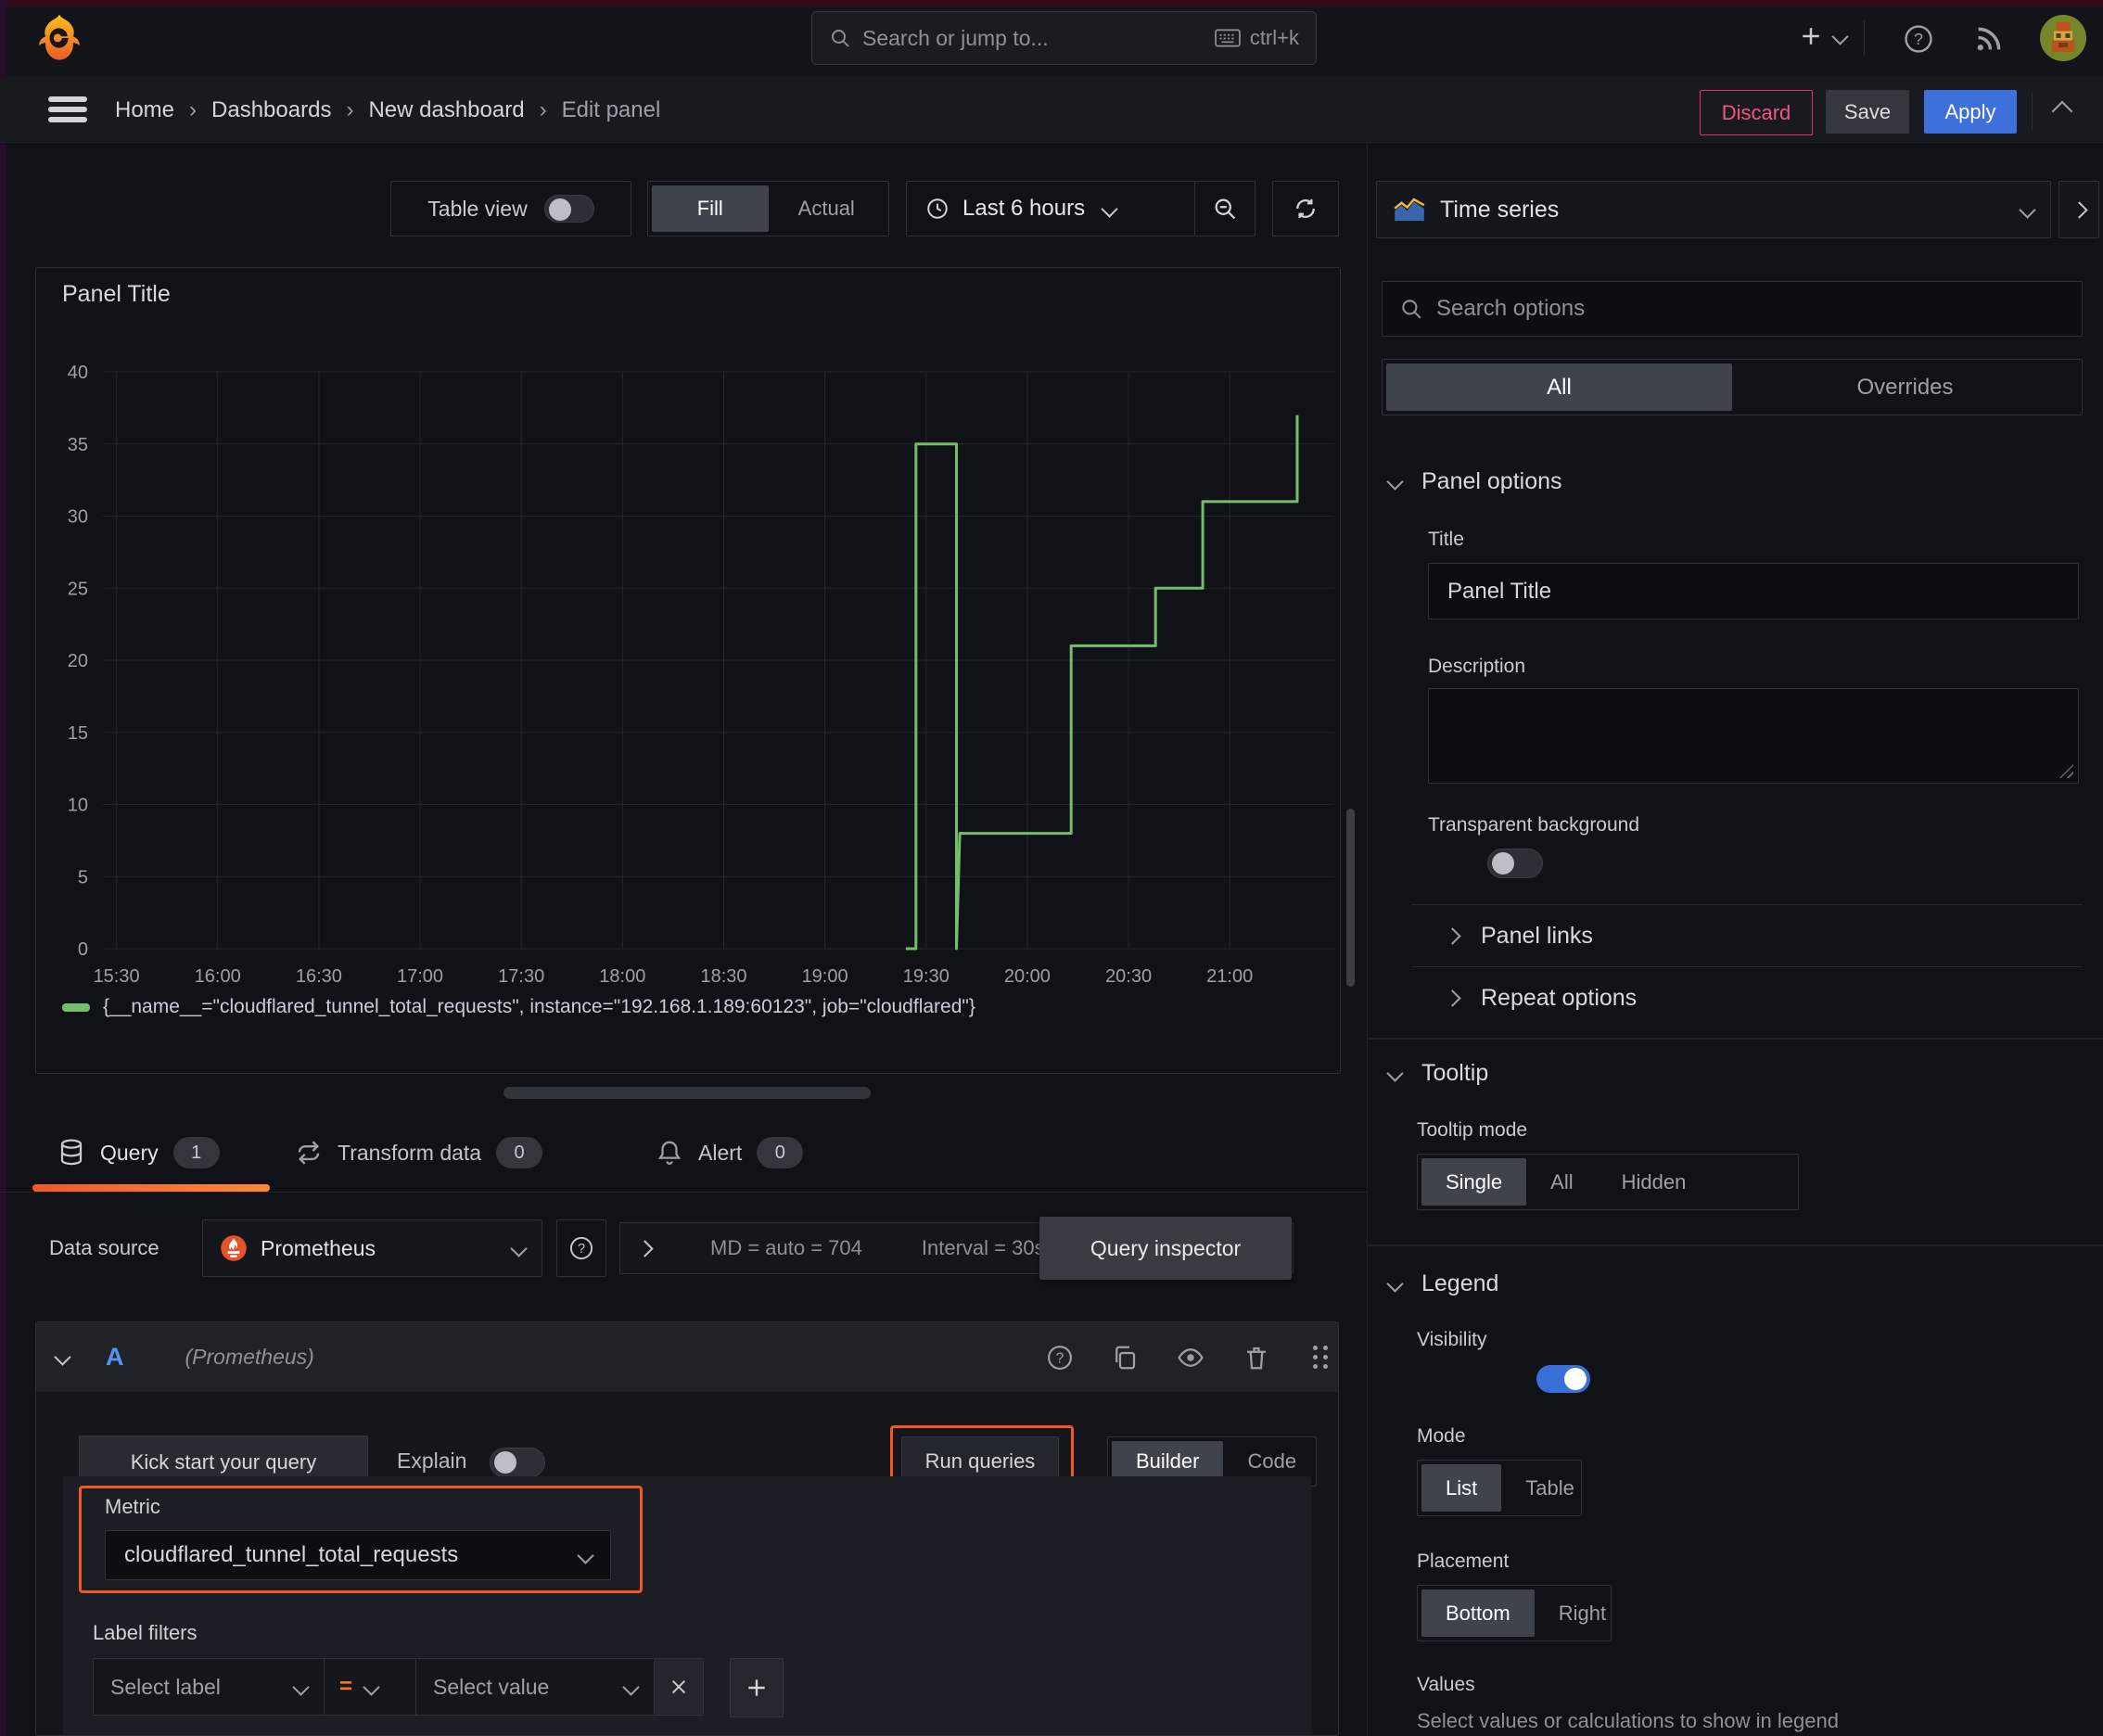  What do you see at coordinates (2078, 209) in the screenshot?
I see `toggle-options-pane-button` at bounding box center [2078, 209].